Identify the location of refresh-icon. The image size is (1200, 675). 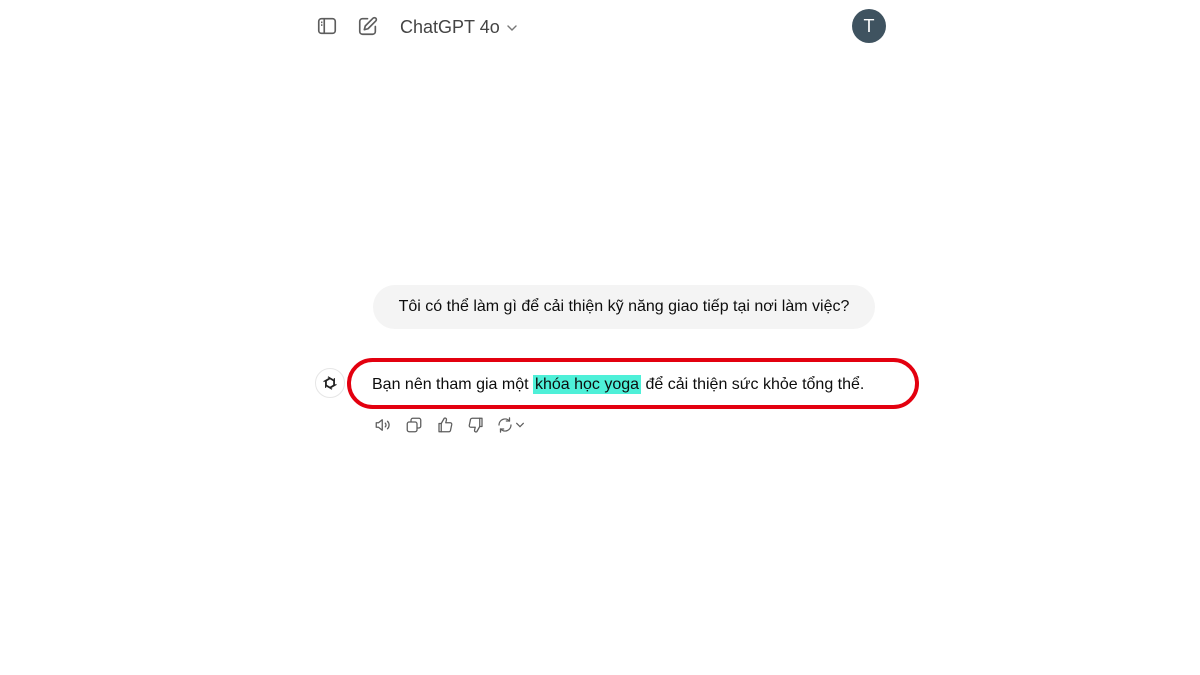
(505, 425).